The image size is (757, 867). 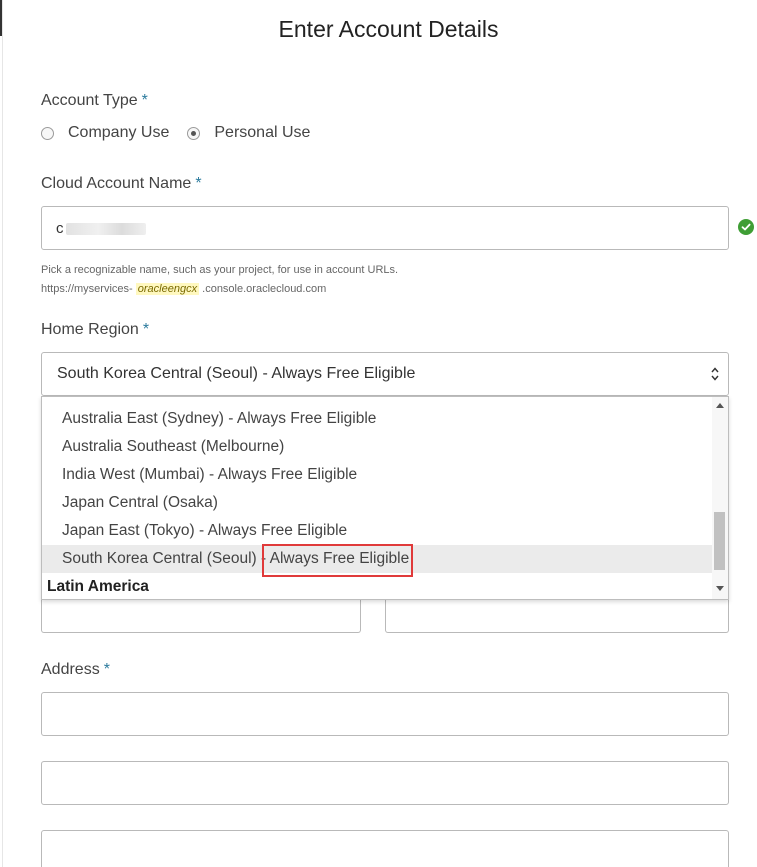 What do you see at coordinates (715, 374) in the screenshot?
I see `select-arrows-icon` at bounding box center [715, 374].